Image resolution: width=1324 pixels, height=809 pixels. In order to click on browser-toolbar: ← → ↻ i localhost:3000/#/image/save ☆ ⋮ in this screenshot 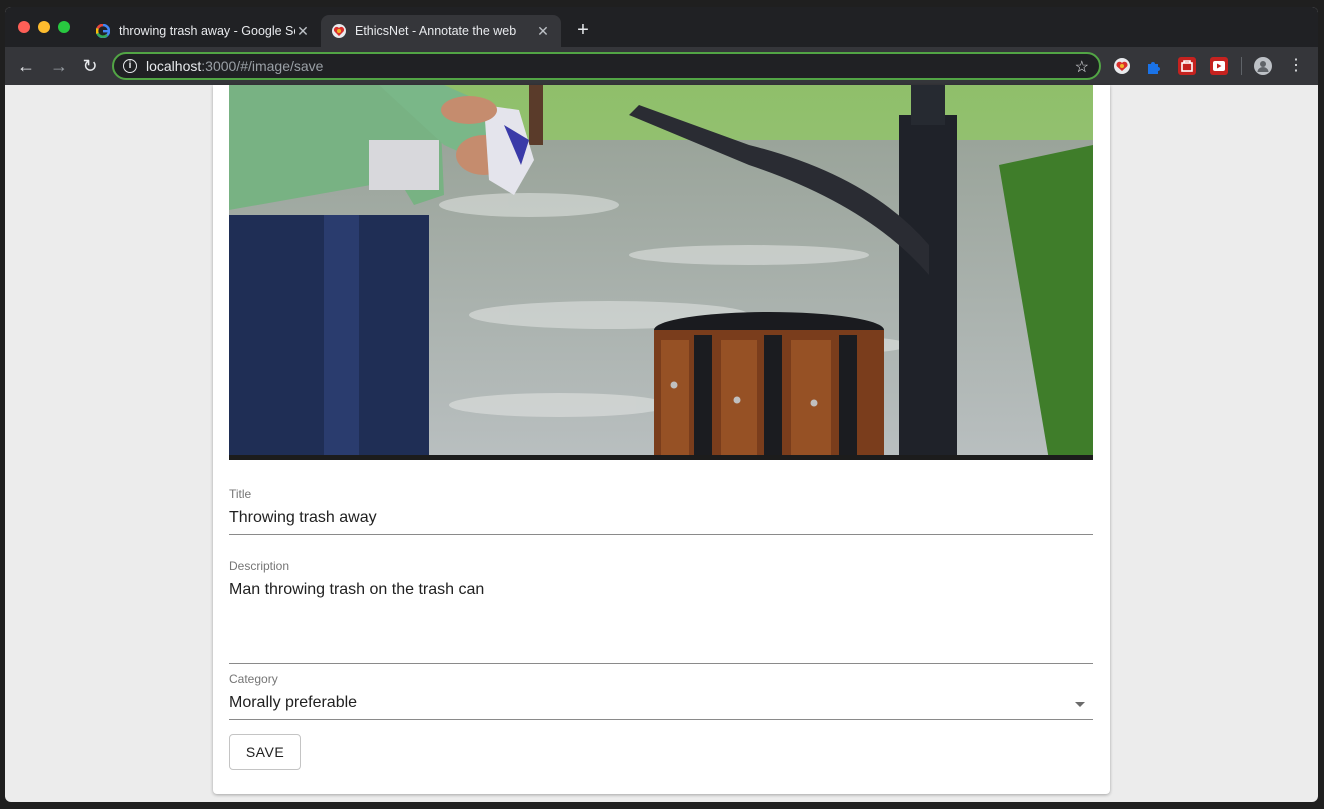, I will do `click(661, 66)`.